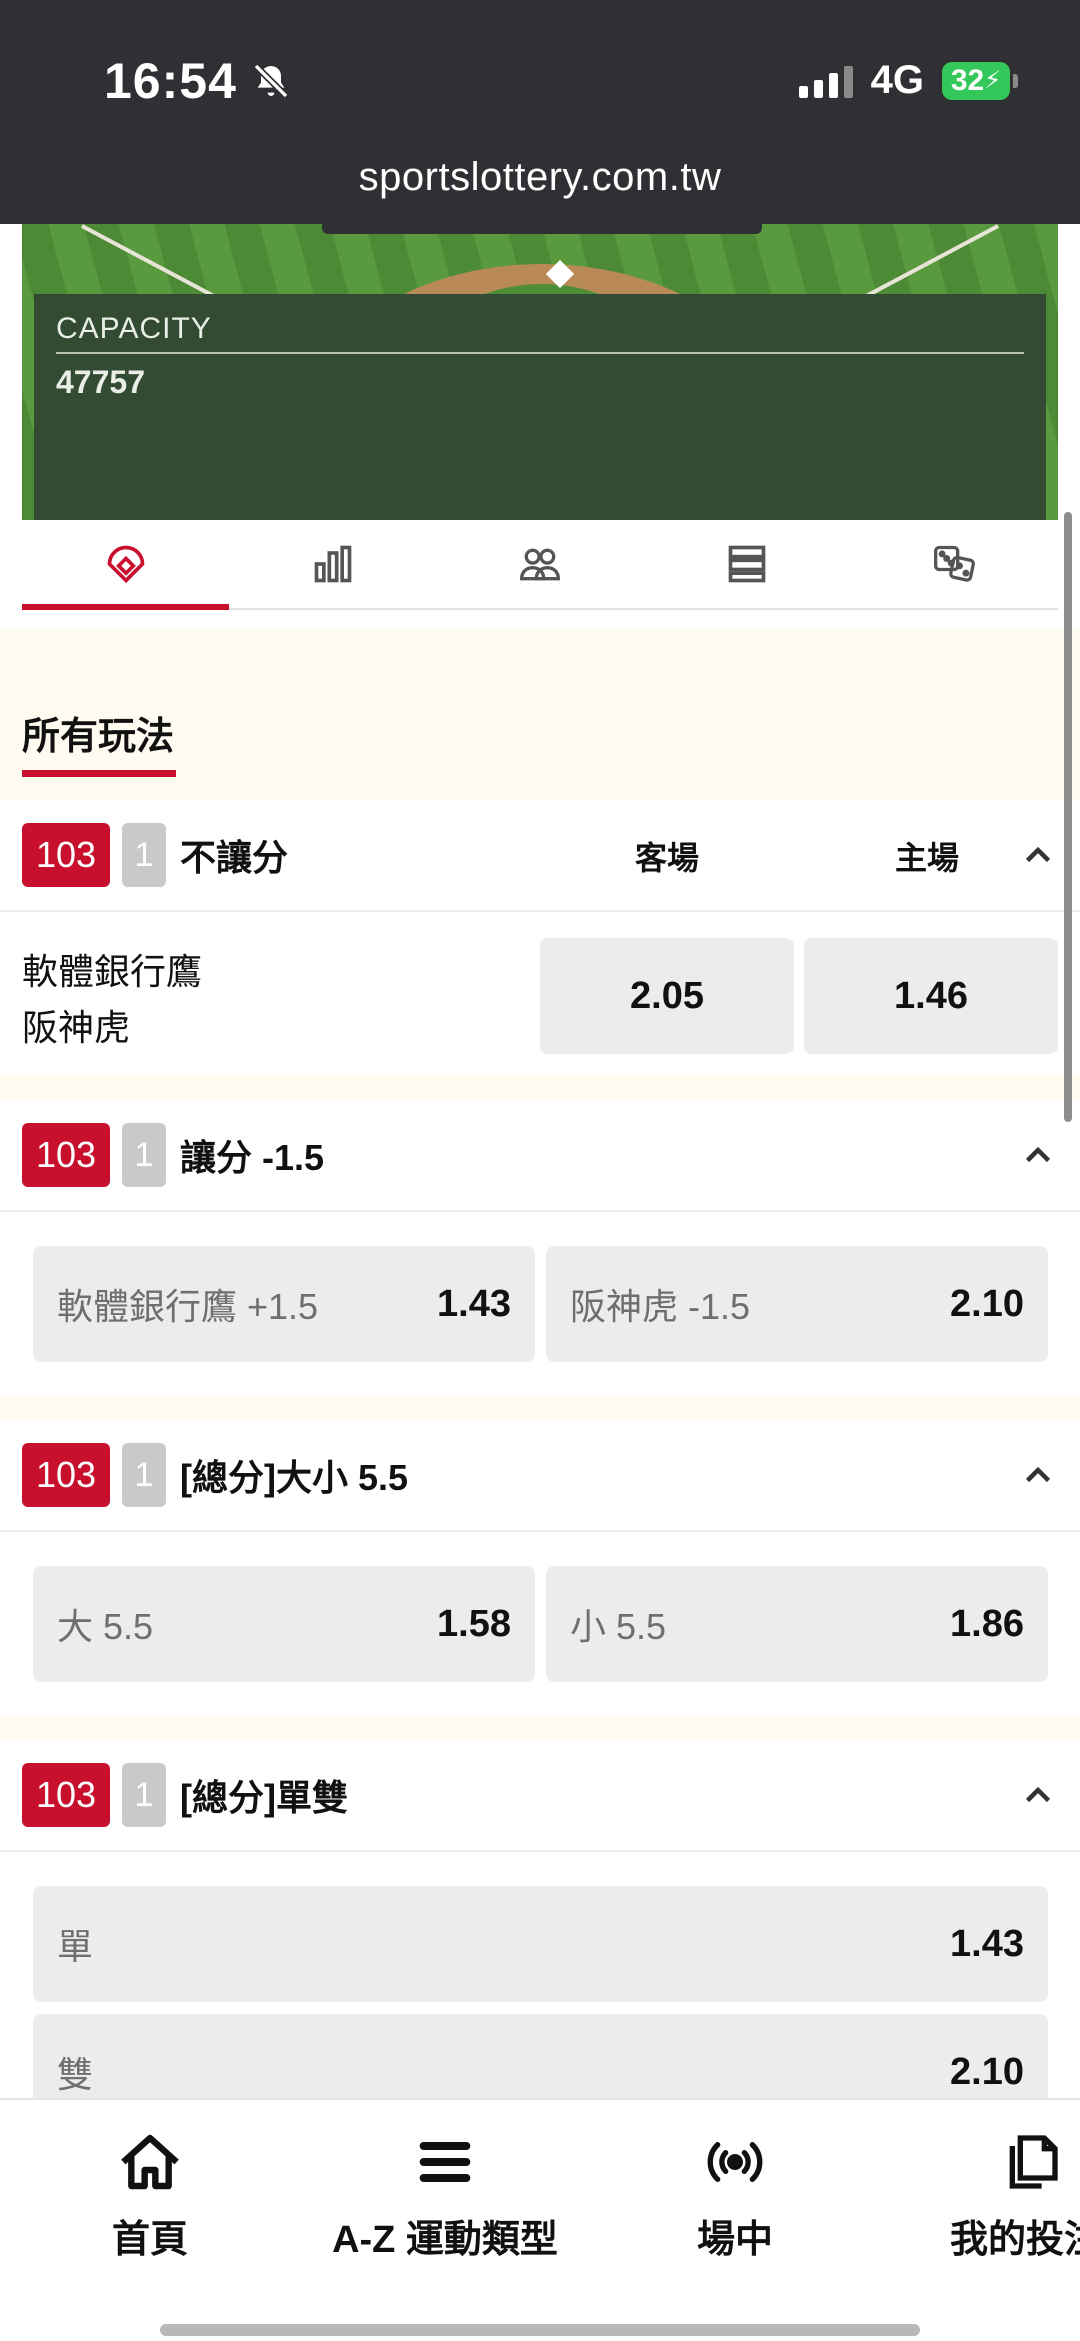 The width and height of the screenshot is (1080, 2341). Describe the element at coordinates (1015, 2240) in the screenshot. I see `nav-my-bets-label: 我的投注` at that location.